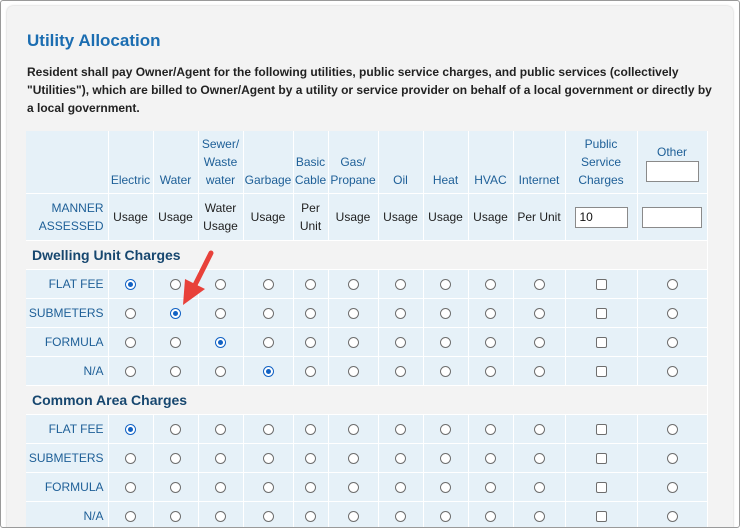  What do you see at coordinates (601, 217) in the screenshot?
I see `manner-input-public-service-charges` at bounding box center [601, 217].